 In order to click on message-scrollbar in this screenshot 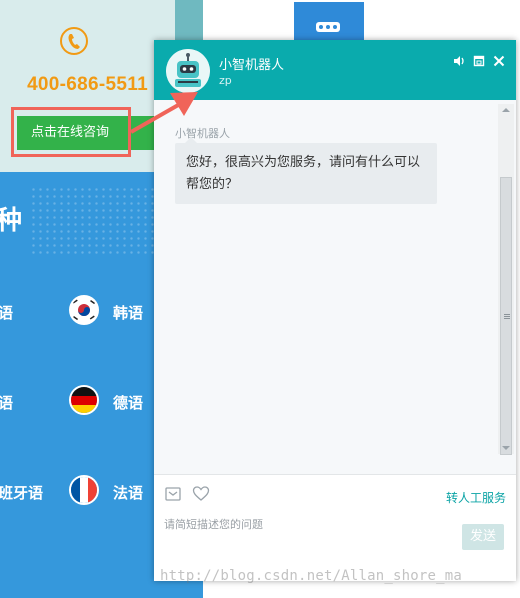, I will do `click(506, 279)`.